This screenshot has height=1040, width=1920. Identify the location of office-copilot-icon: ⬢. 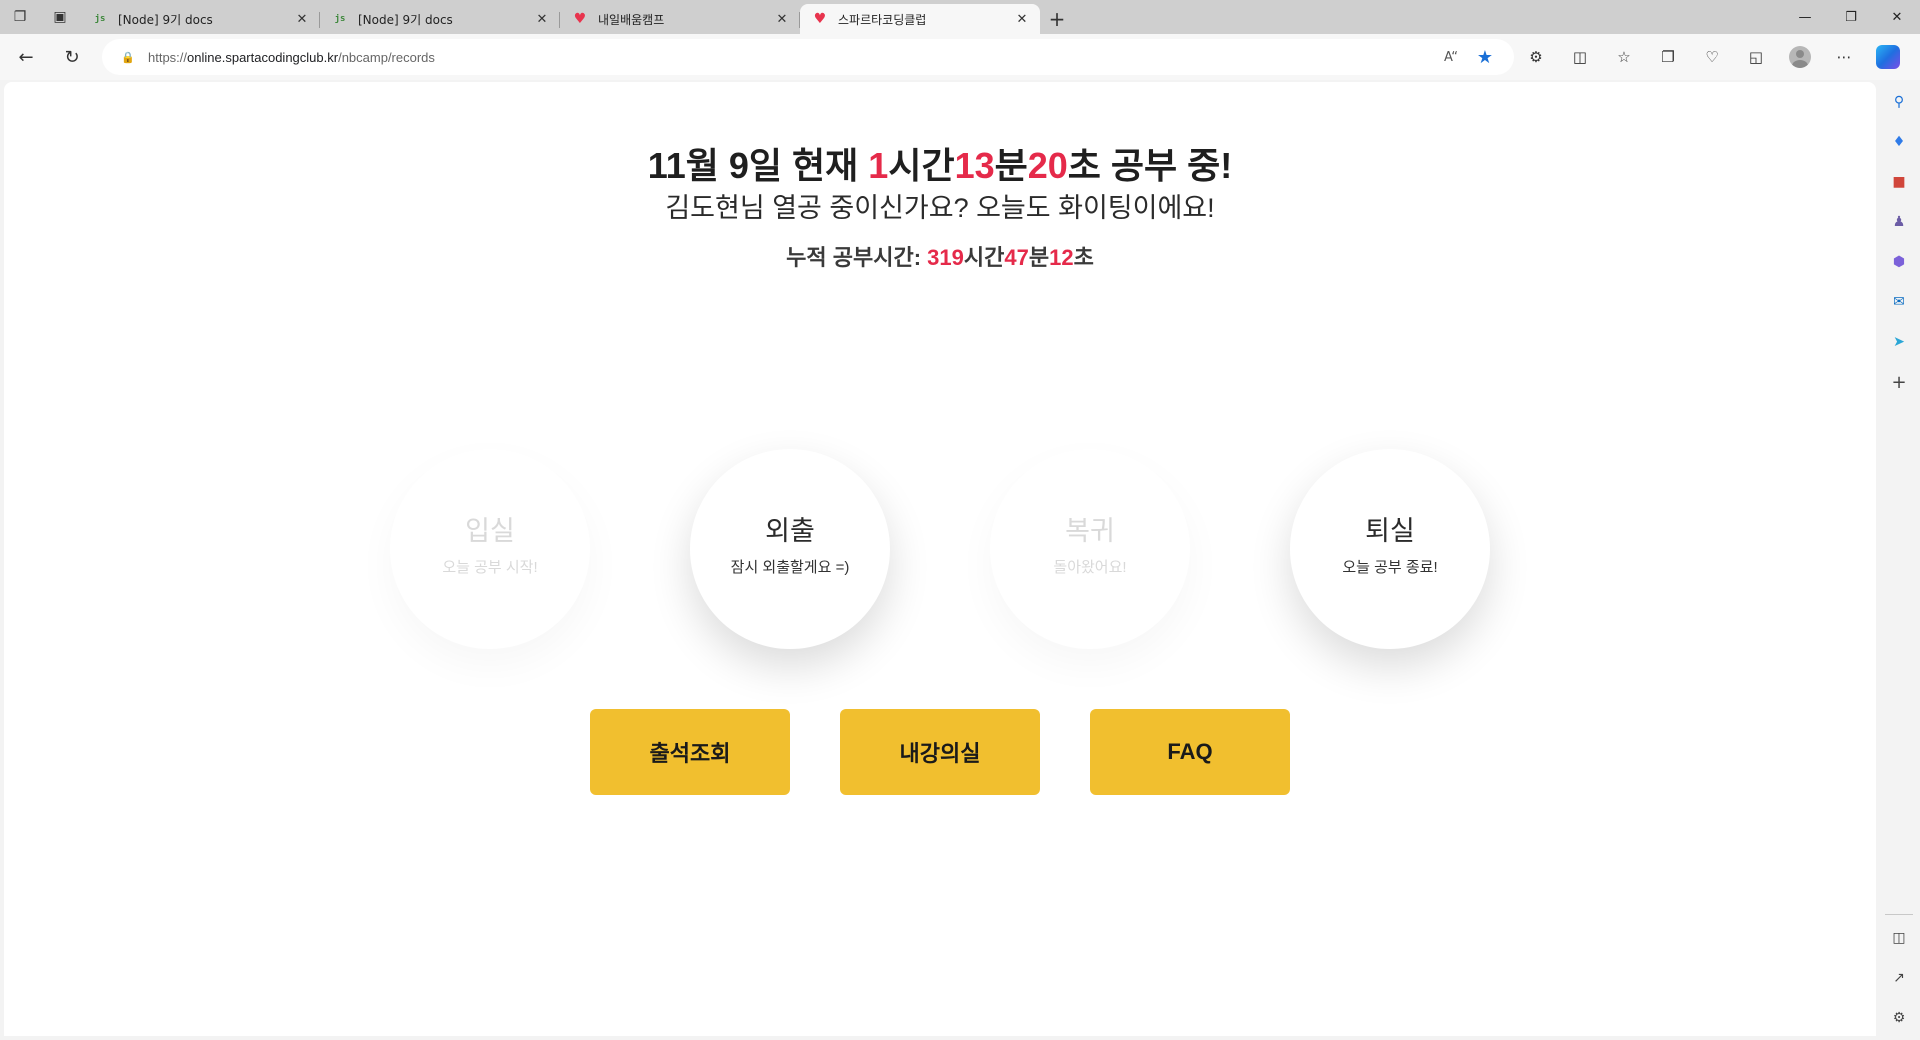
(1899, 262).